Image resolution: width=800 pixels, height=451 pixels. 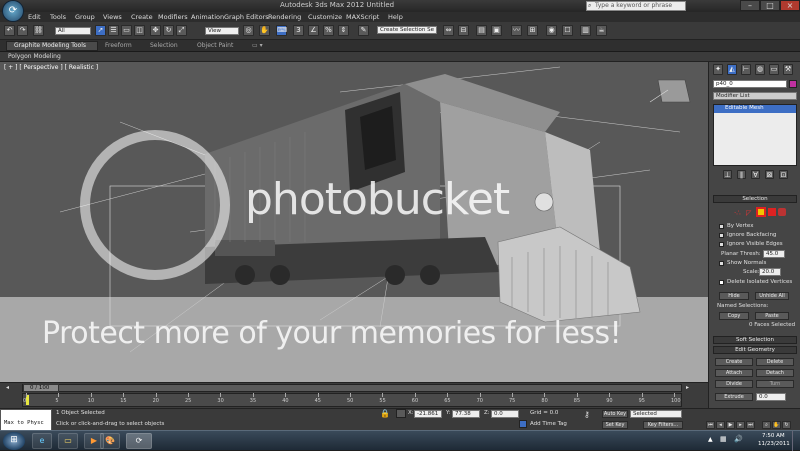 What do you see at coordinates (9, 30) in the screenshot?
I see `undo-icon: ↶` at bounding box center [9, 30].